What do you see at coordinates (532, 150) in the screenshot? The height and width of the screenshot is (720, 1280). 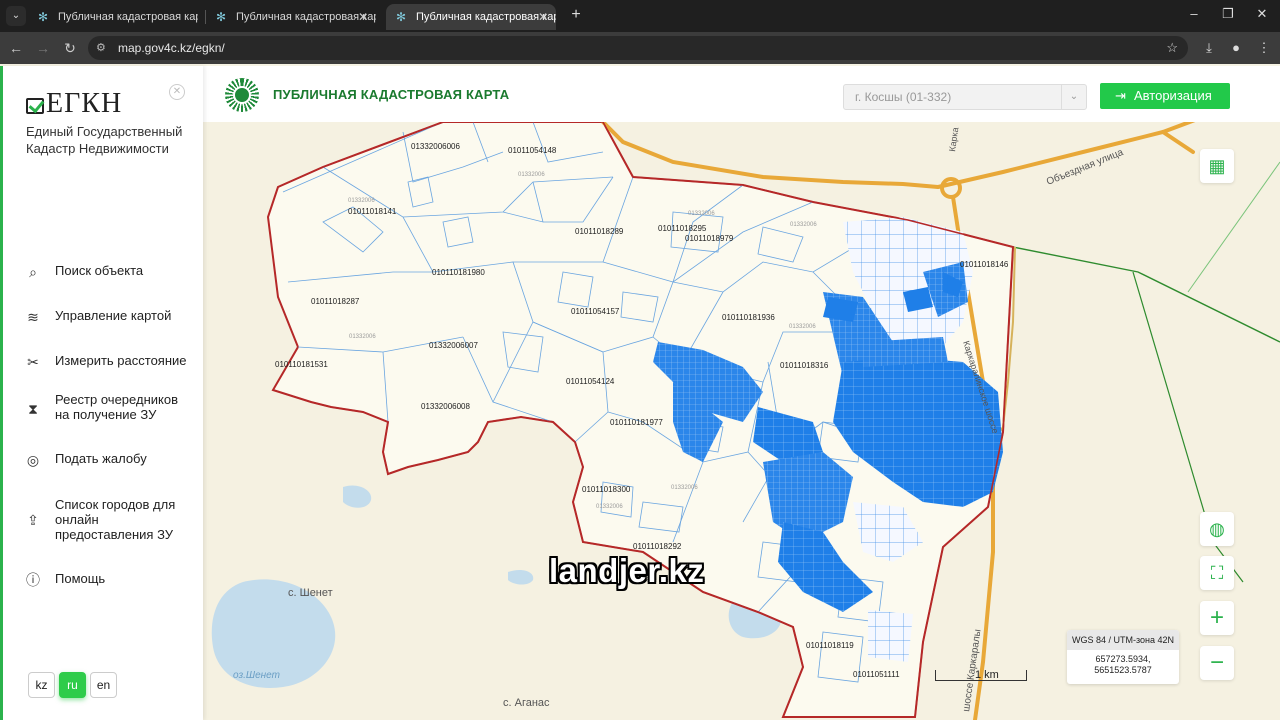 I see `parcel-label: 01011054148` at bounding box center [532, 150].